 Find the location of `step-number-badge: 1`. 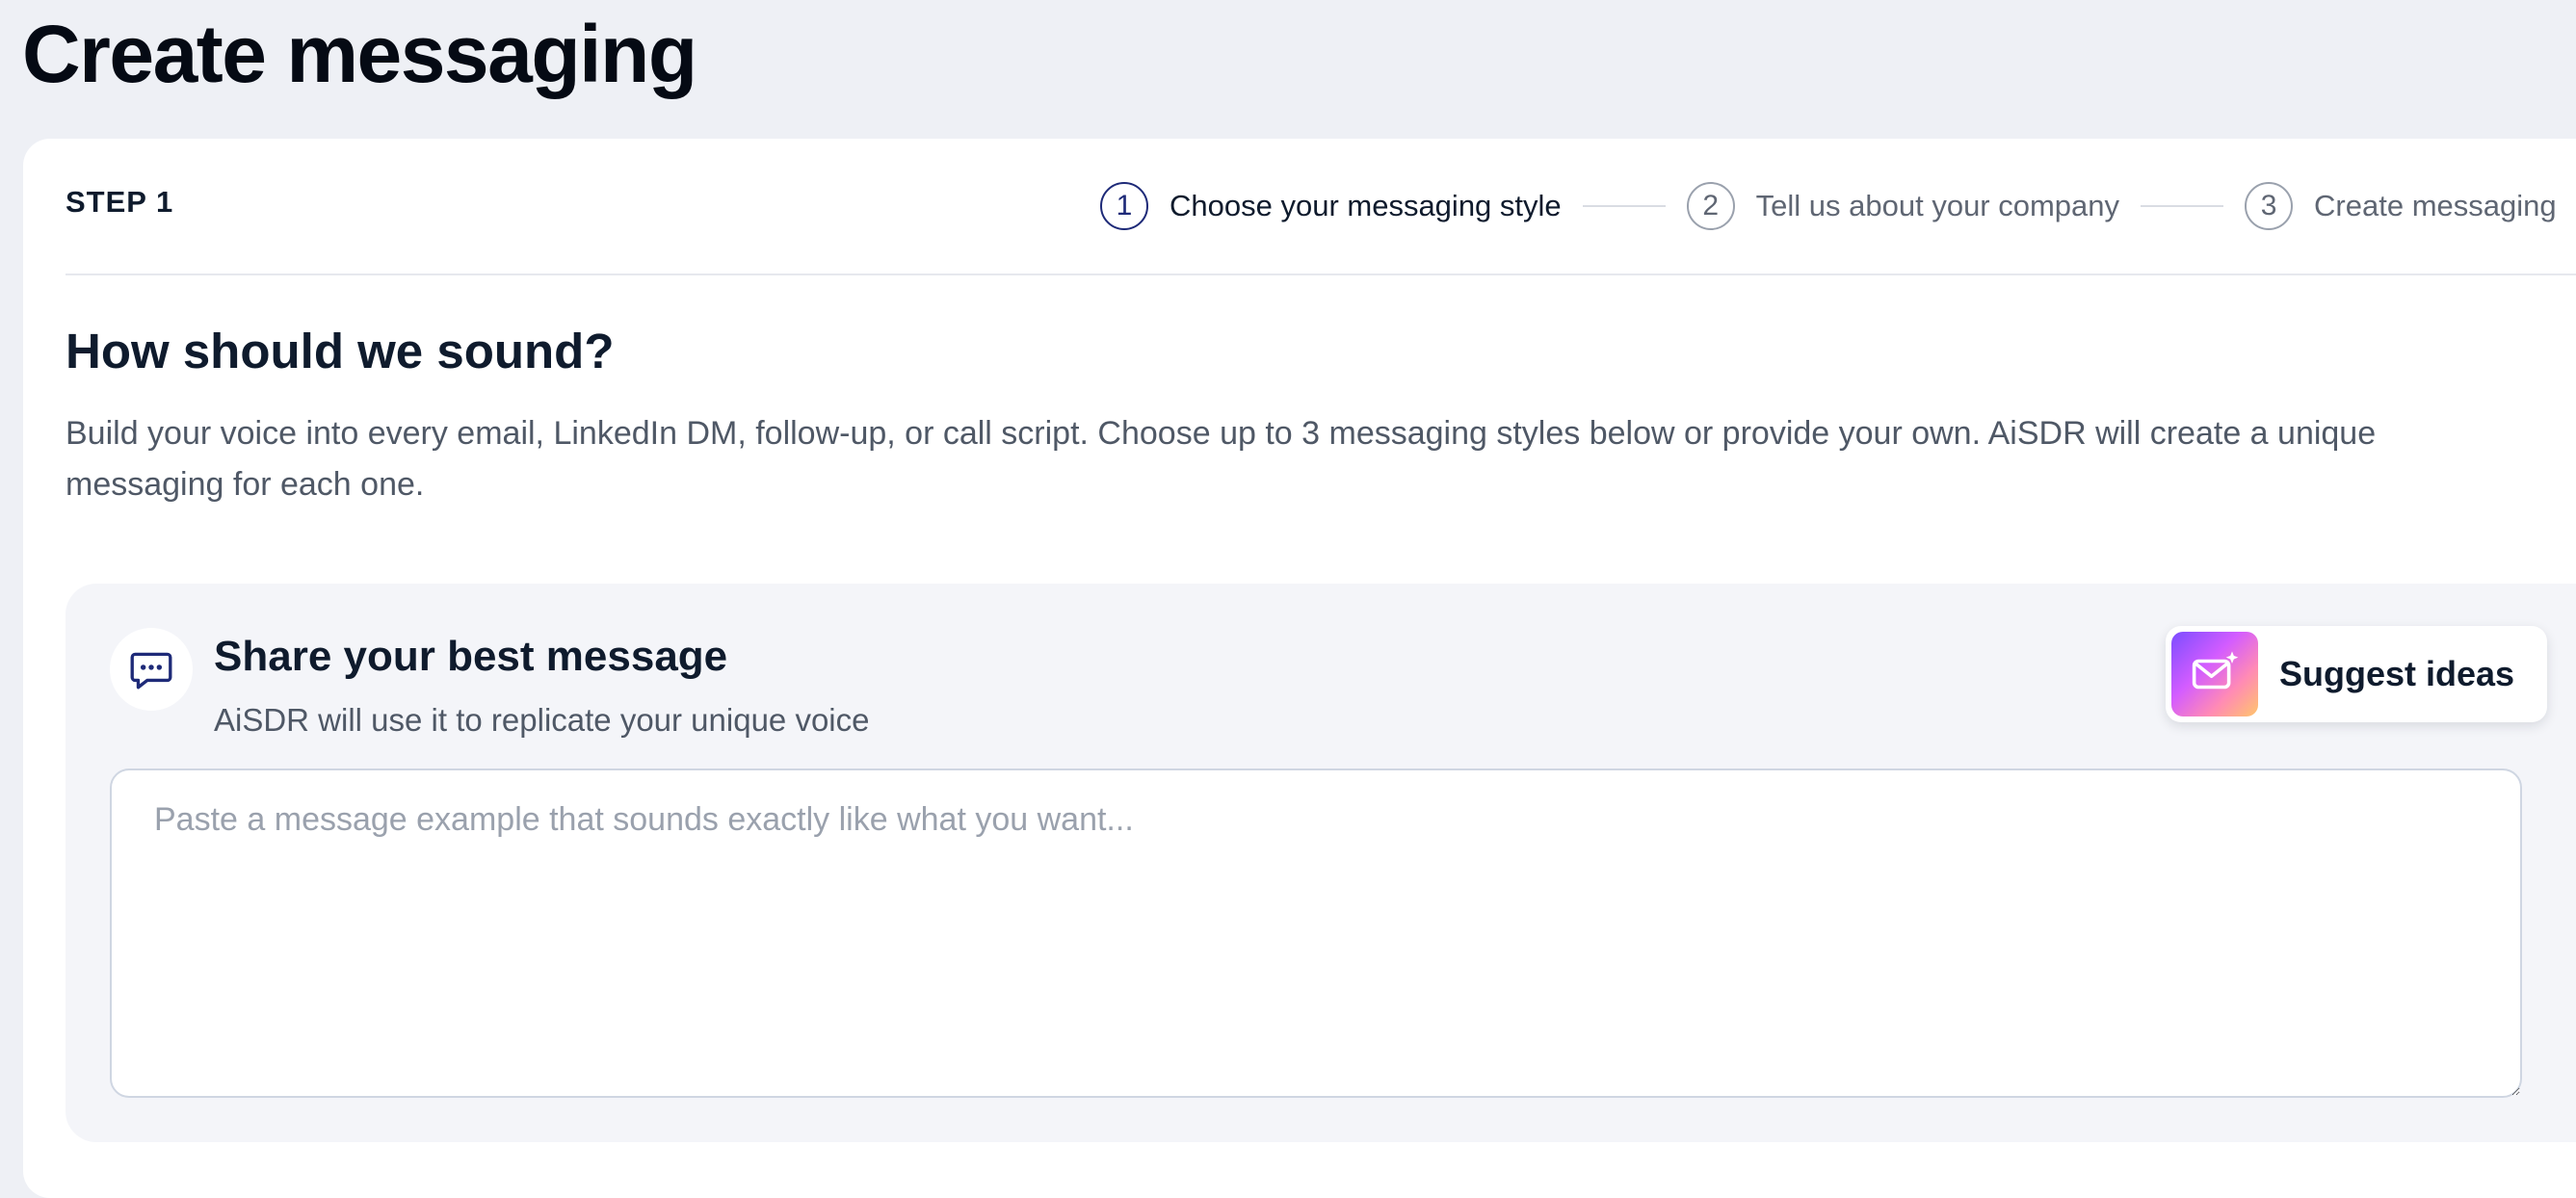

step-number-badge: 1 is located at coordinates (1124, 206).